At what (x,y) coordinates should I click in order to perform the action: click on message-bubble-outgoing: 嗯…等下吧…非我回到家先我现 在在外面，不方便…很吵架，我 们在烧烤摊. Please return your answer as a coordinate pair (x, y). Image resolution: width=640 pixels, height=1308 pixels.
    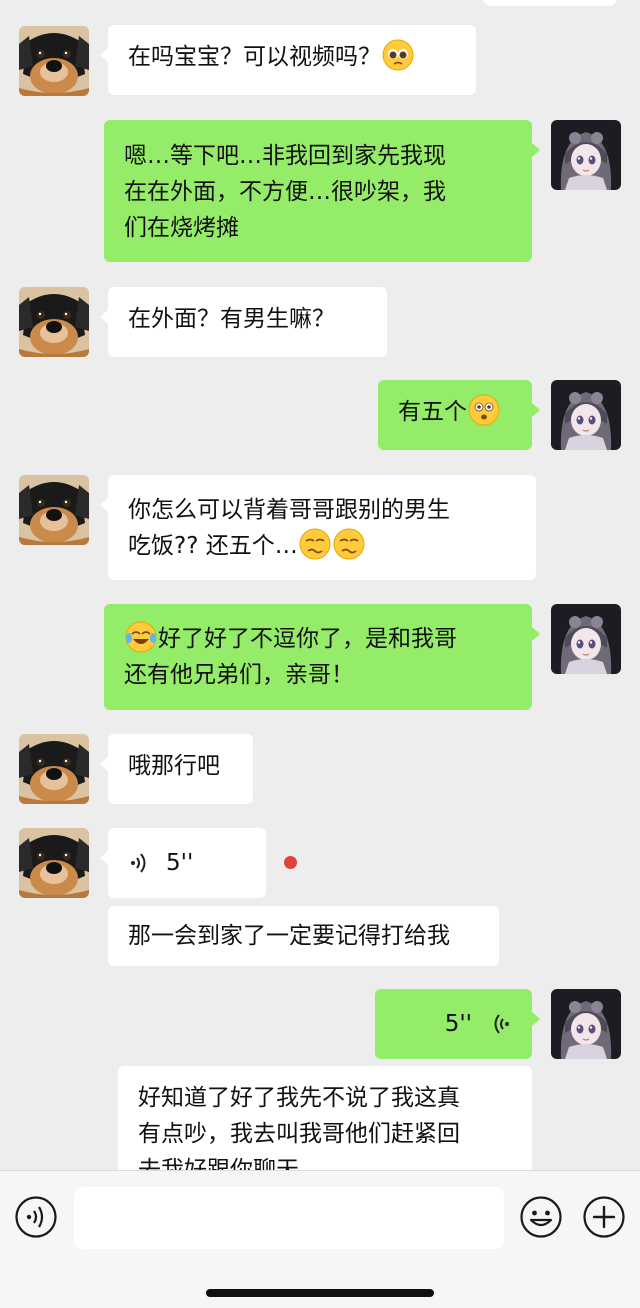
    Looking at the image, I should click on (322, 191).